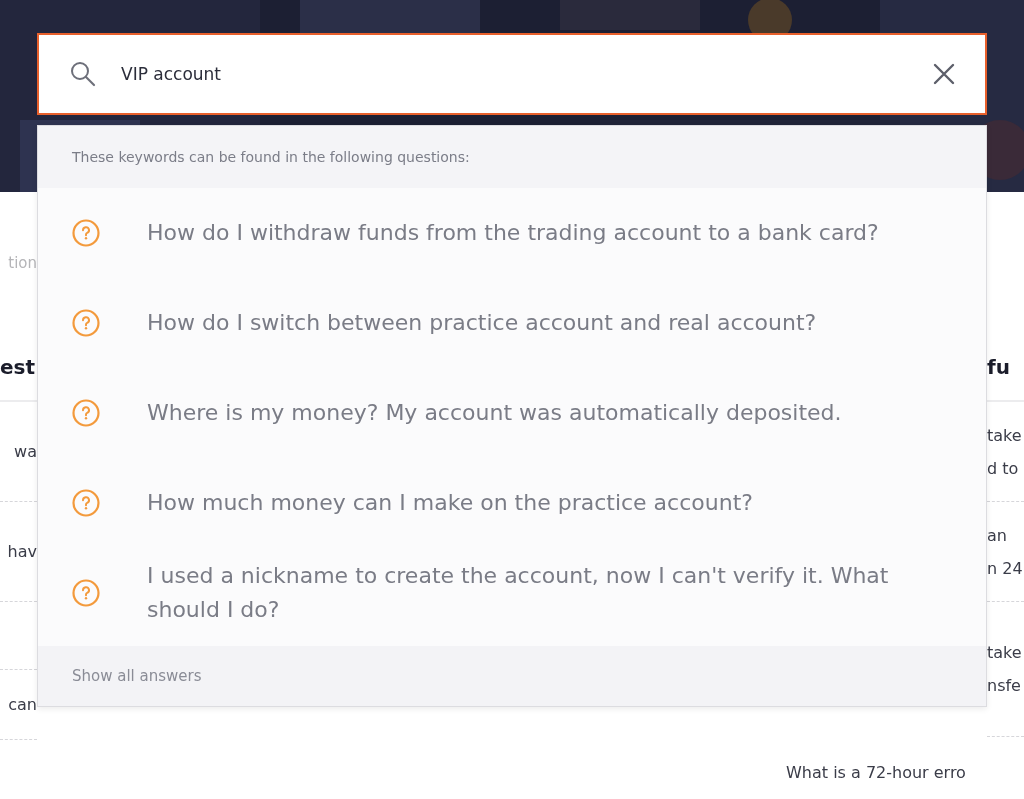 The image size is (1024, 799). I want to click on question-link: wa, so click(18, 451).